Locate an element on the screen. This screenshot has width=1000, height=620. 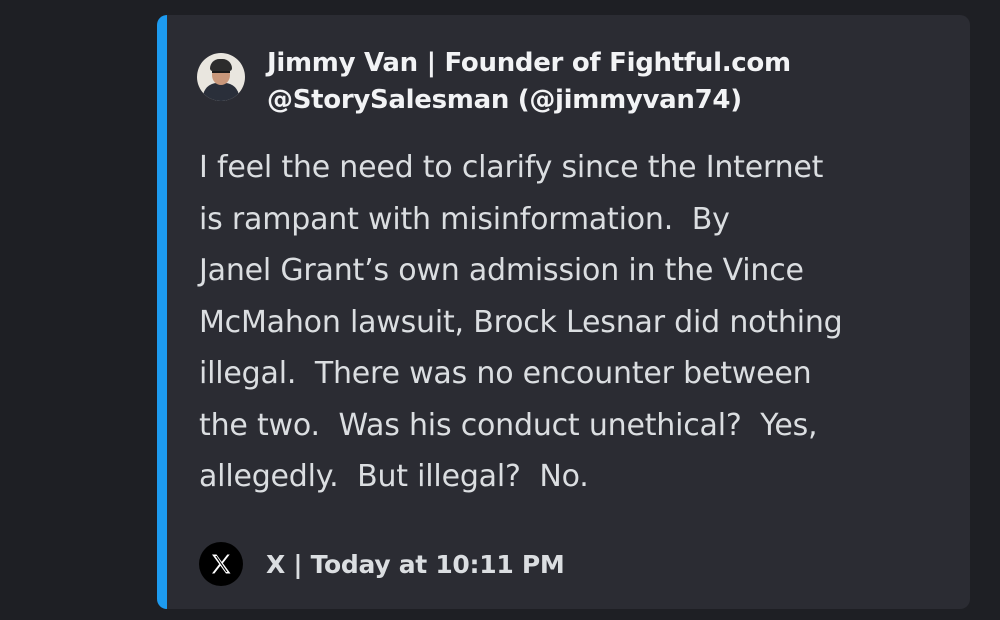
embed-footer: X | Today at 10:11 PM is located at coordinates (382, 564).